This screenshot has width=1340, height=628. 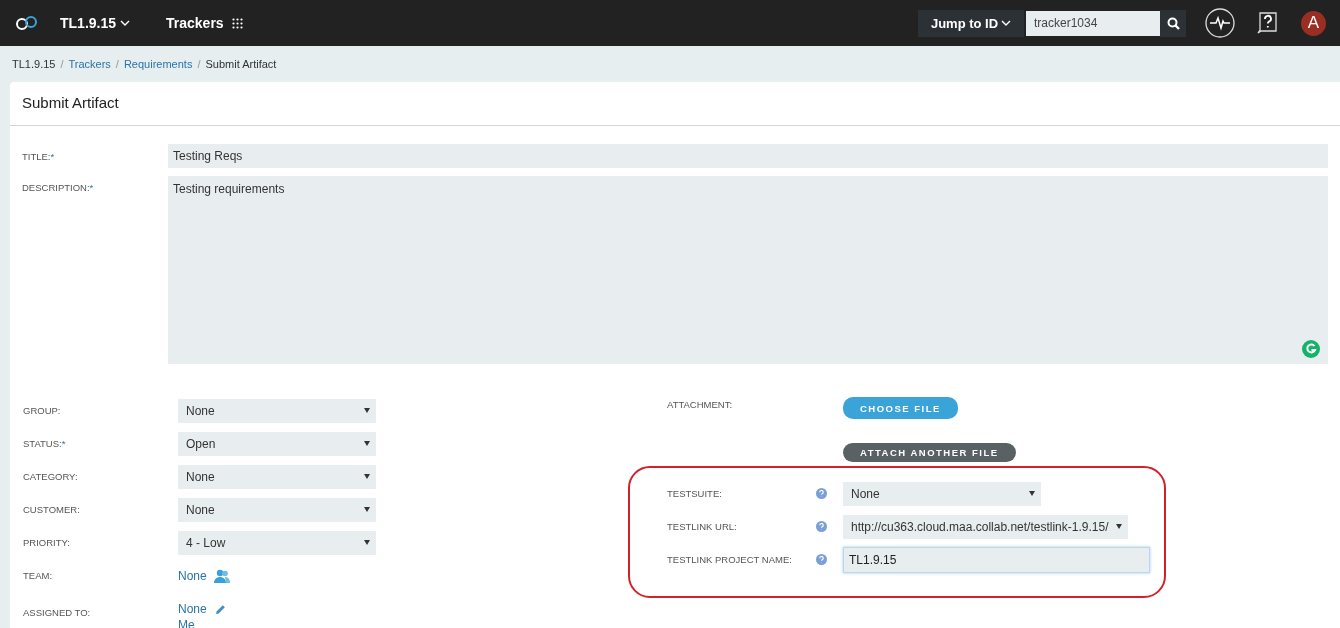 I want to click on breadcrumb-item: Requirements, so click(x=158, y=64).